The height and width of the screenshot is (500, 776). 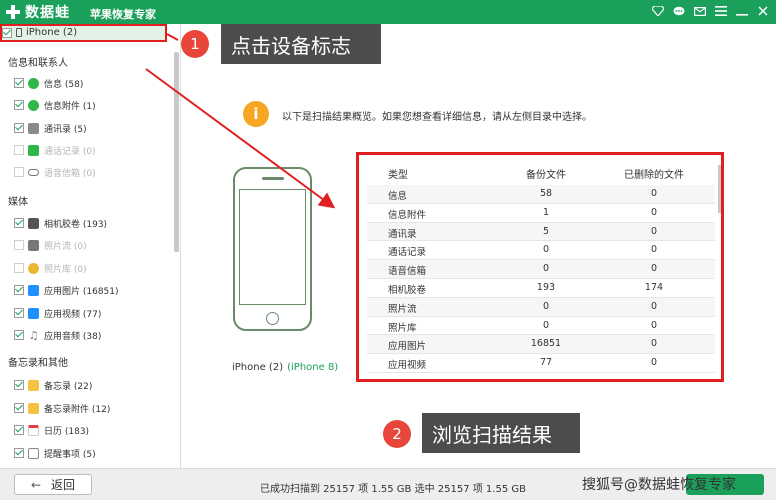 I want to click on close-icon, so click(x=763, y=11).